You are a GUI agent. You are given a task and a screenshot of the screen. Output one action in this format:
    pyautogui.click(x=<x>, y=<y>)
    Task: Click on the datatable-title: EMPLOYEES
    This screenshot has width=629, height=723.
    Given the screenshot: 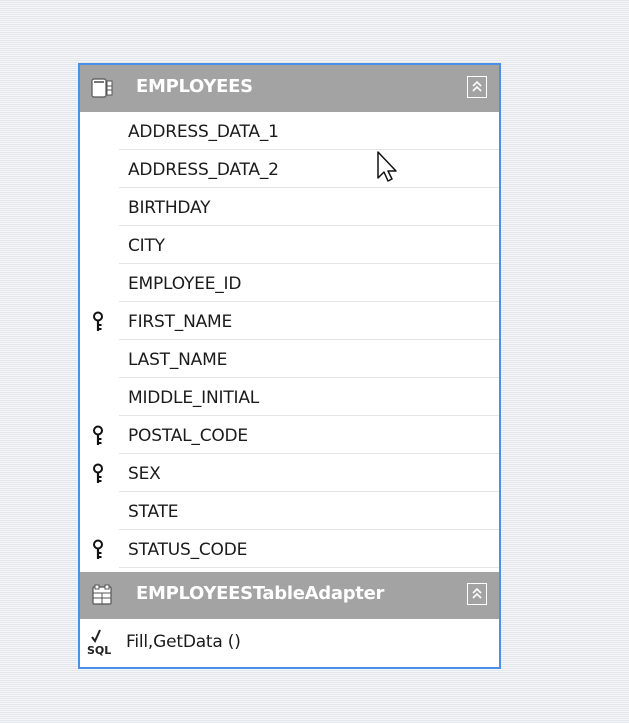 What is the action you would take?
    pyautogui.click(x=194, y=86)
    